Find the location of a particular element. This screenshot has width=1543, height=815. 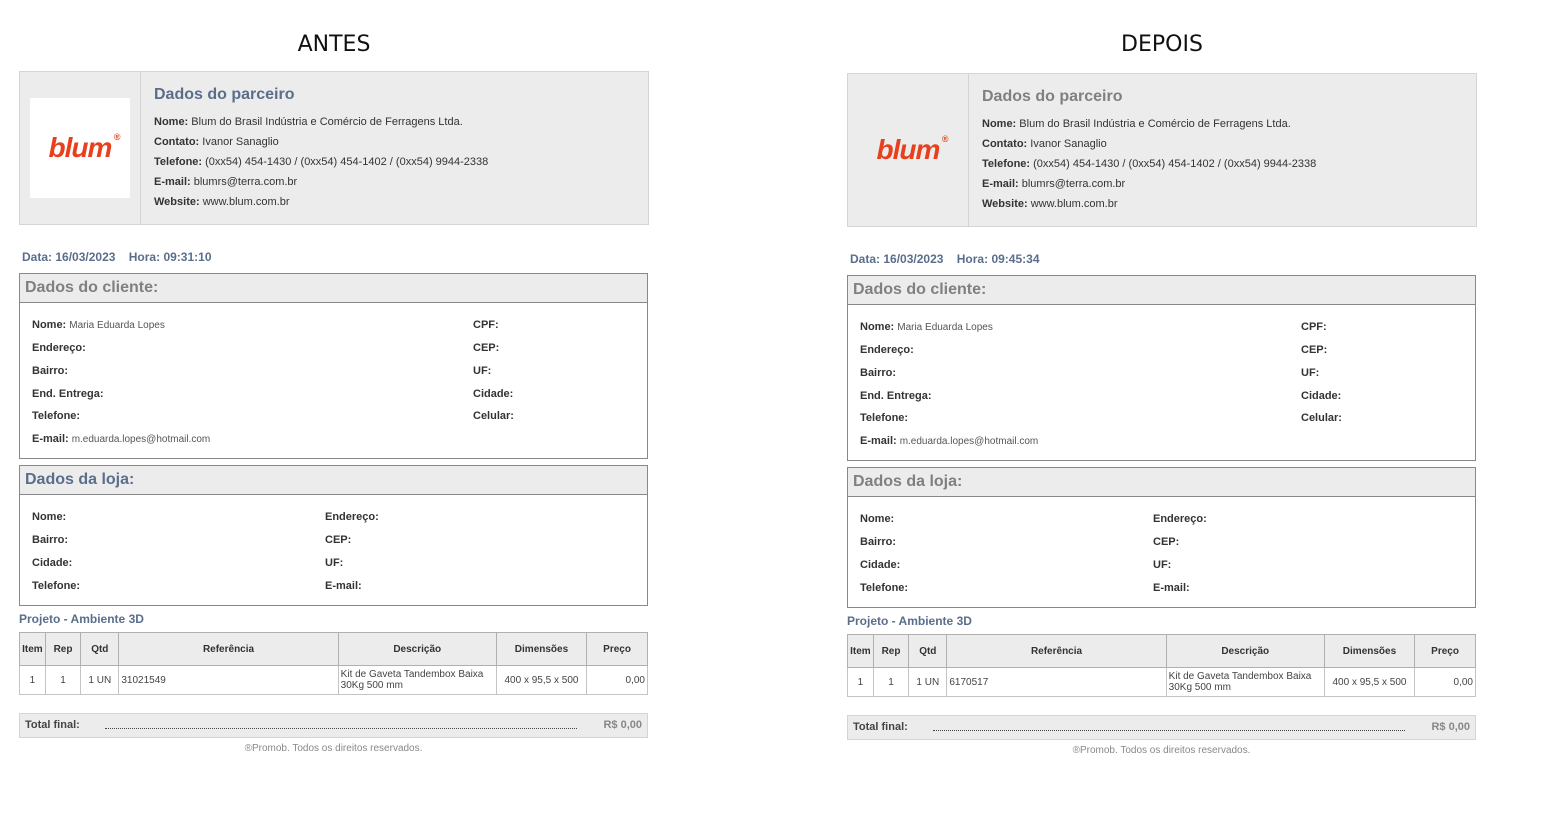

loja-bairro: Bairro: is located at coordinates (878, 542).